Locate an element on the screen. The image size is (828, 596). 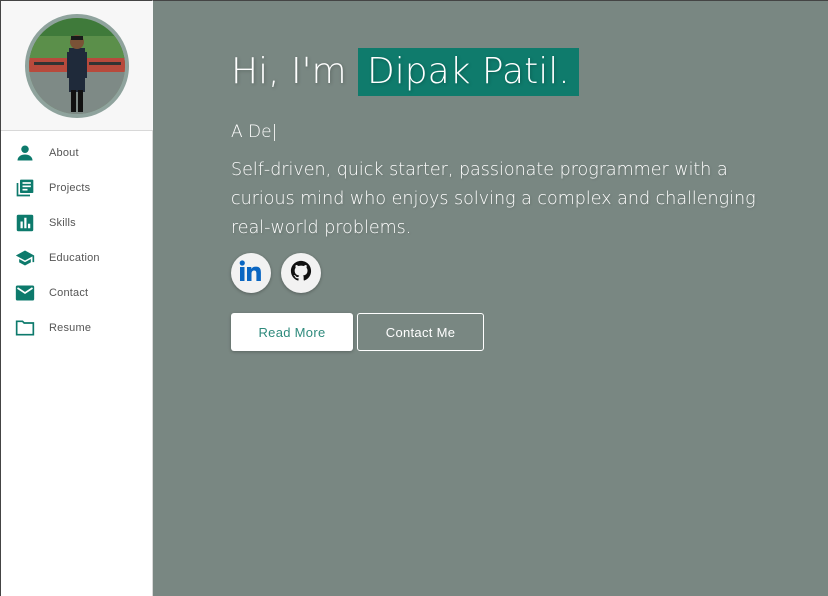
greeting-prefix: Hi, I'm is located at coordinates (289, 71).